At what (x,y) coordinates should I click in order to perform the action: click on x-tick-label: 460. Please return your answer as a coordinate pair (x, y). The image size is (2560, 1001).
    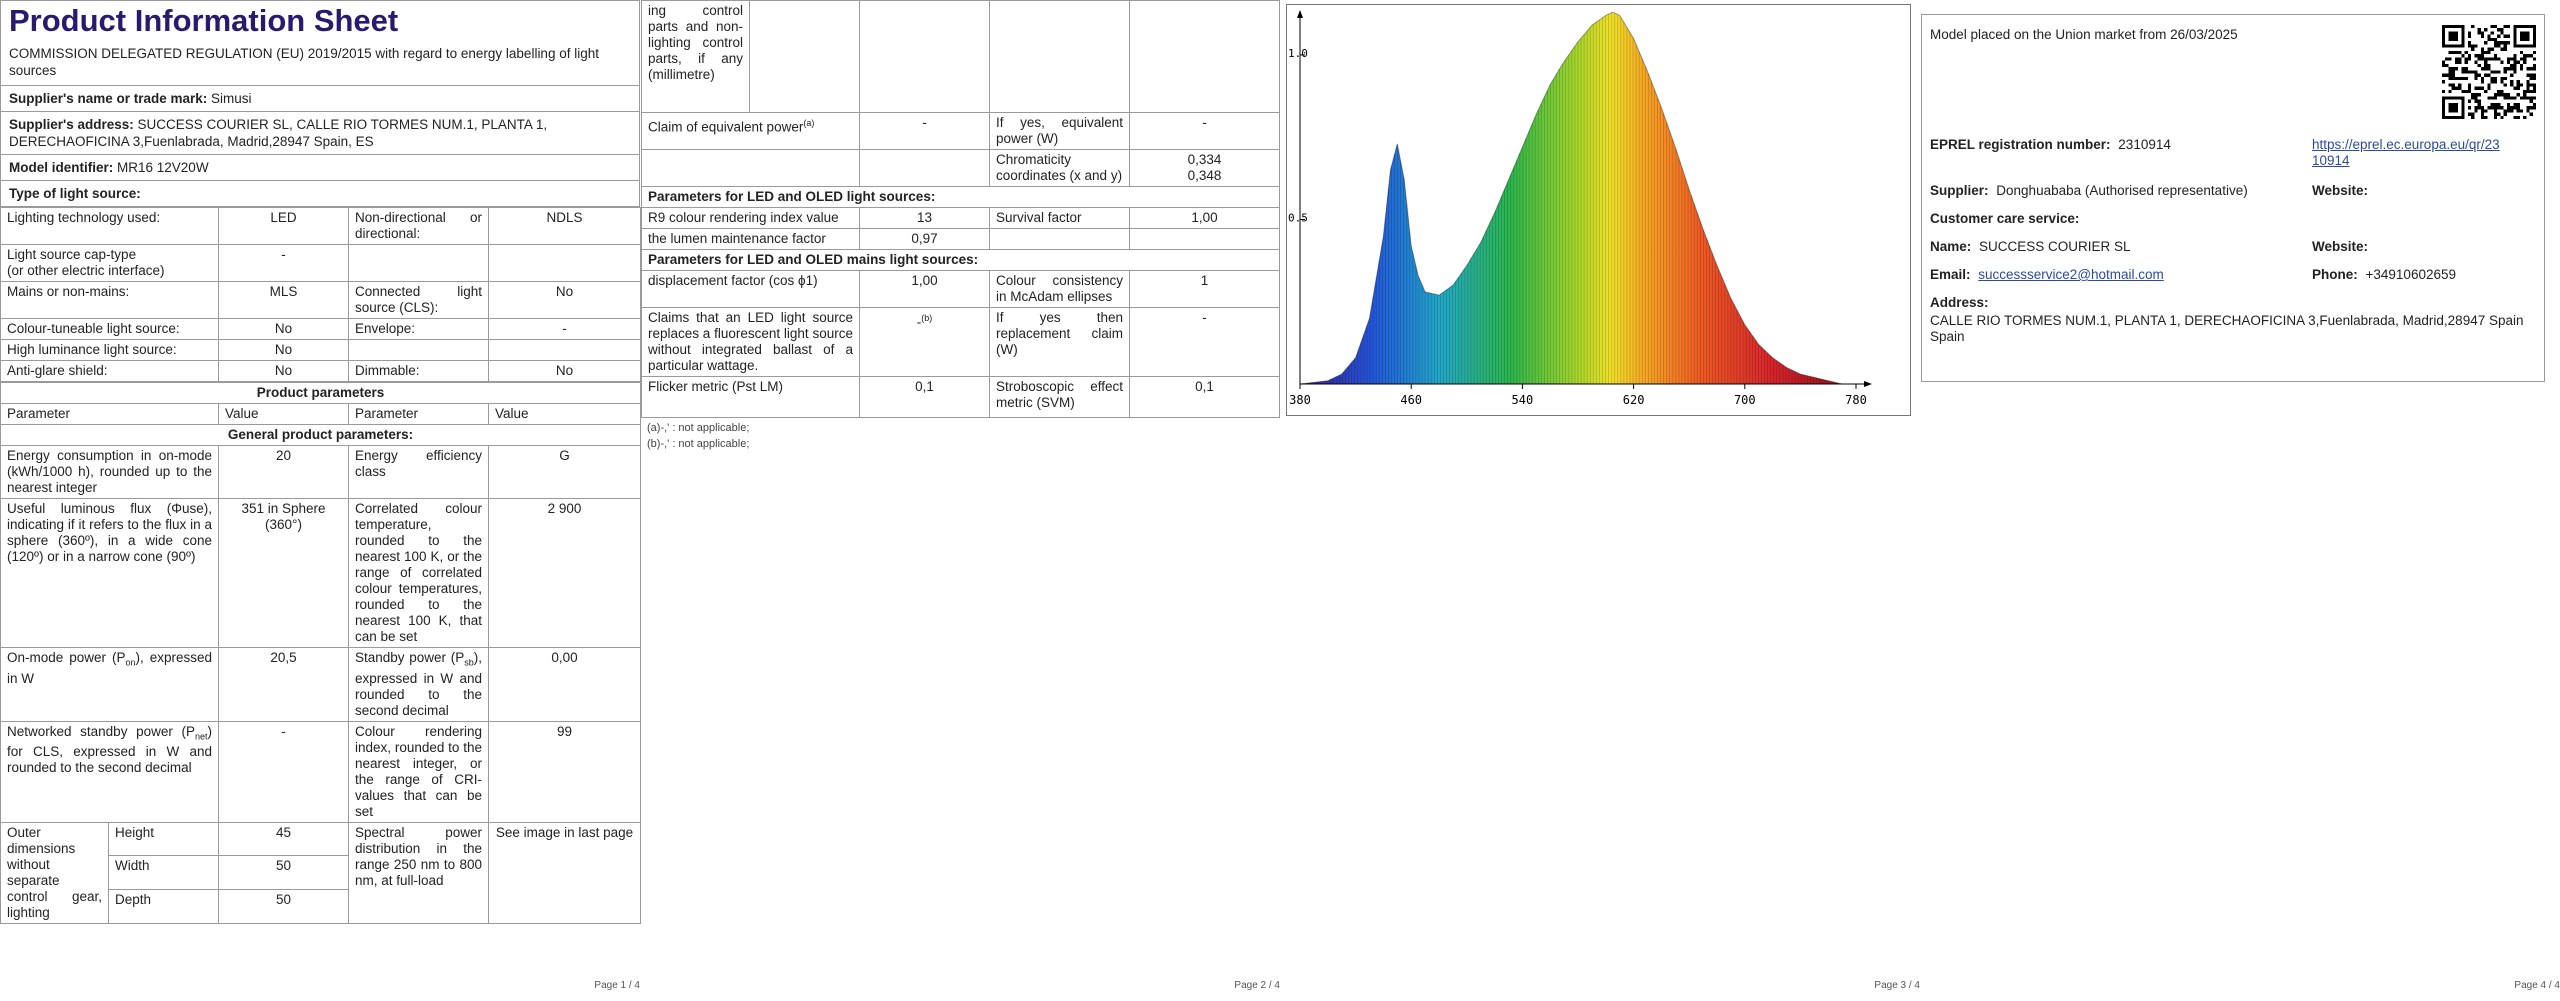
    Looking at the image, I should click on (1411, 400).